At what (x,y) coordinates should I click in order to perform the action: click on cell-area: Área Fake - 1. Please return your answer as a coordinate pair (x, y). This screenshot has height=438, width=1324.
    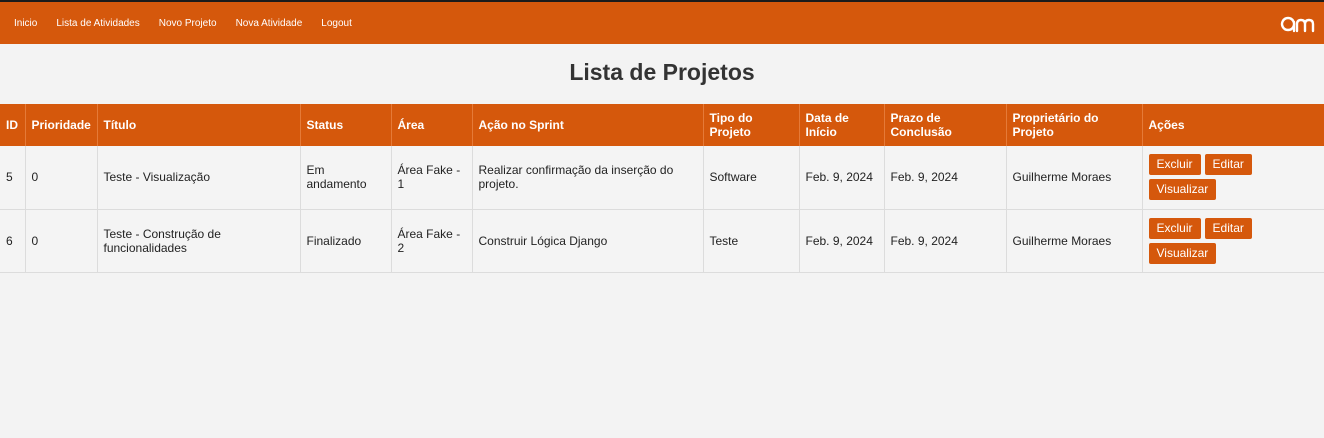
    Looking at the image, I should click on (432, 178).